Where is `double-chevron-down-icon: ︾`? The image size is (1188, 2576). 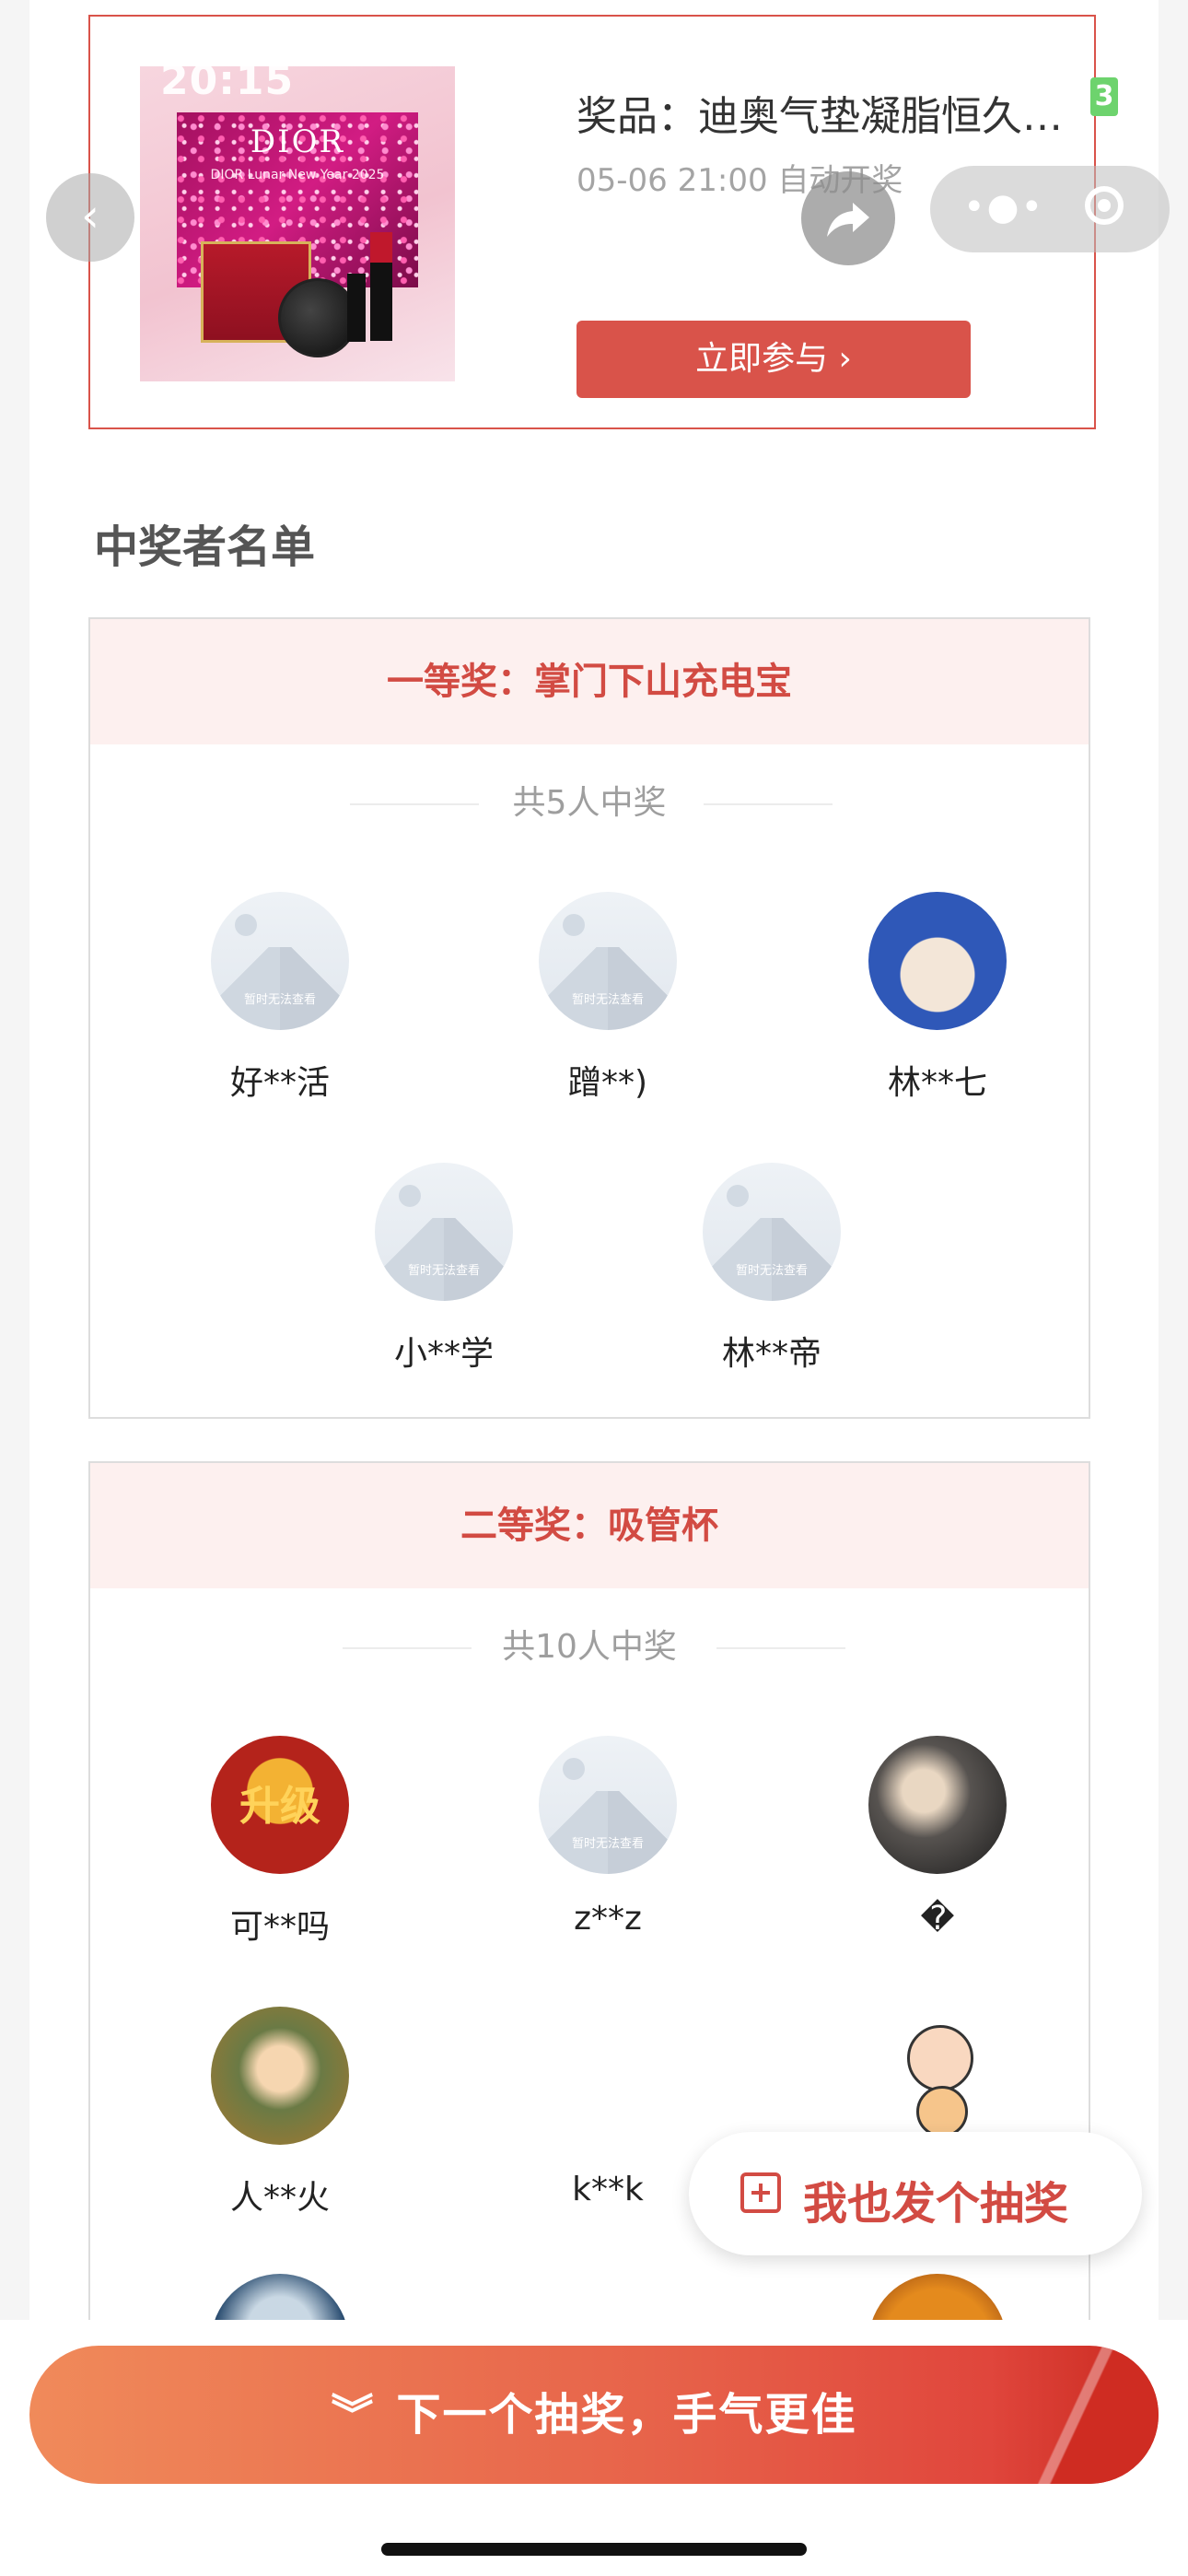
double-chevron-down-icon: ︾ is located at coordinates (352, 2415).